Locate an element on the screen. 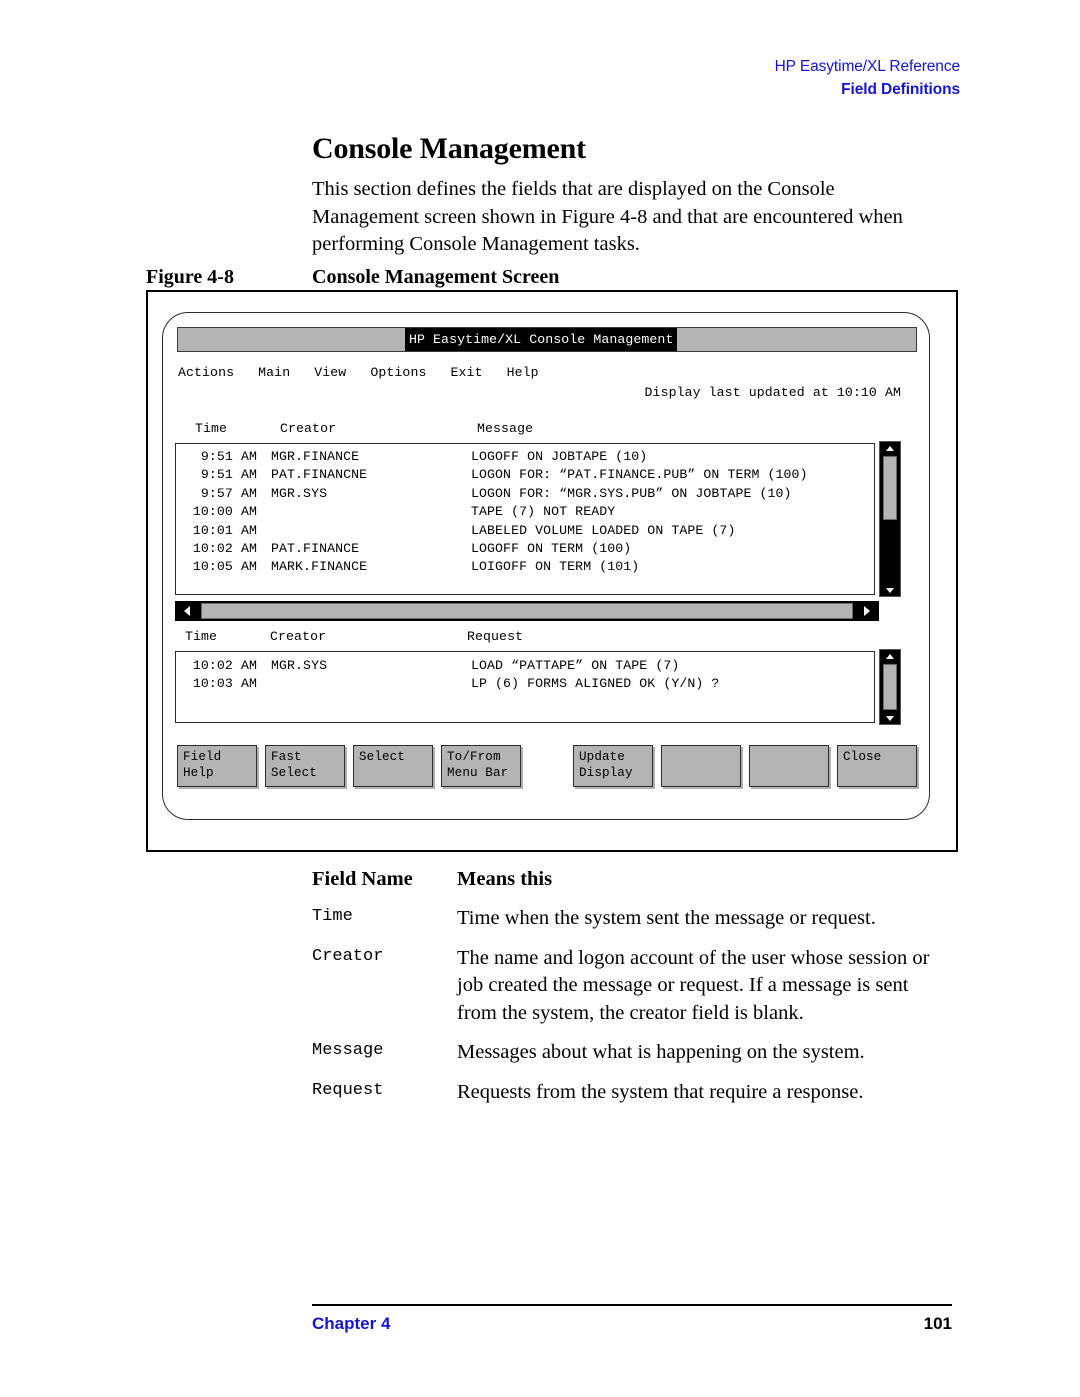  table-row: 10:03 AM LP (6) FORMS ALIGNED OK (Y/N) ? is located at coordinates (525, 685).